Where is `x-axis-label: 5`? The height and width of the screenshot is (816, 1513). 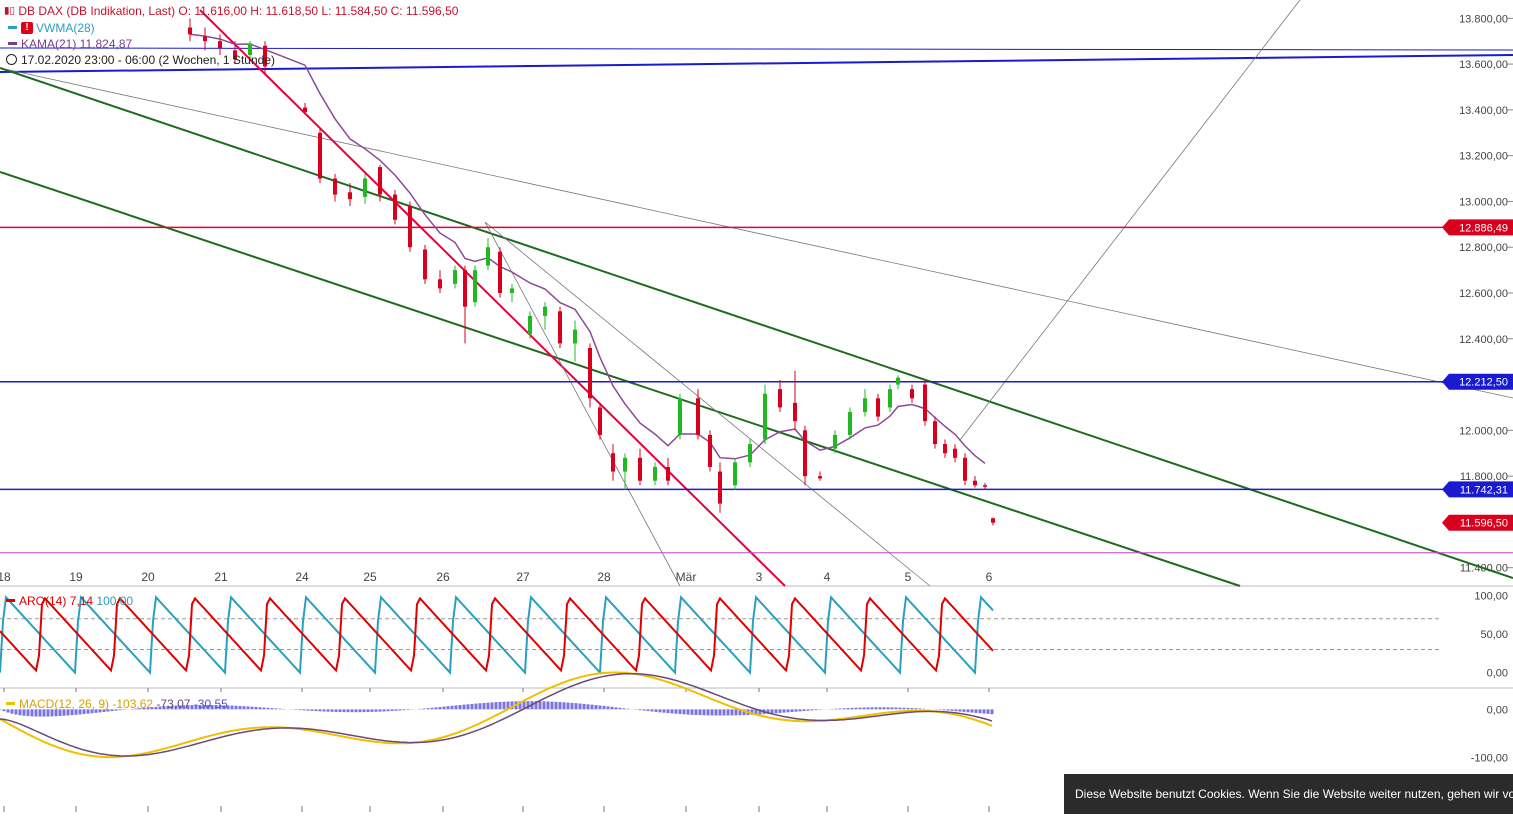
x-axis-label: 5 is located at coordinates (908, 577).